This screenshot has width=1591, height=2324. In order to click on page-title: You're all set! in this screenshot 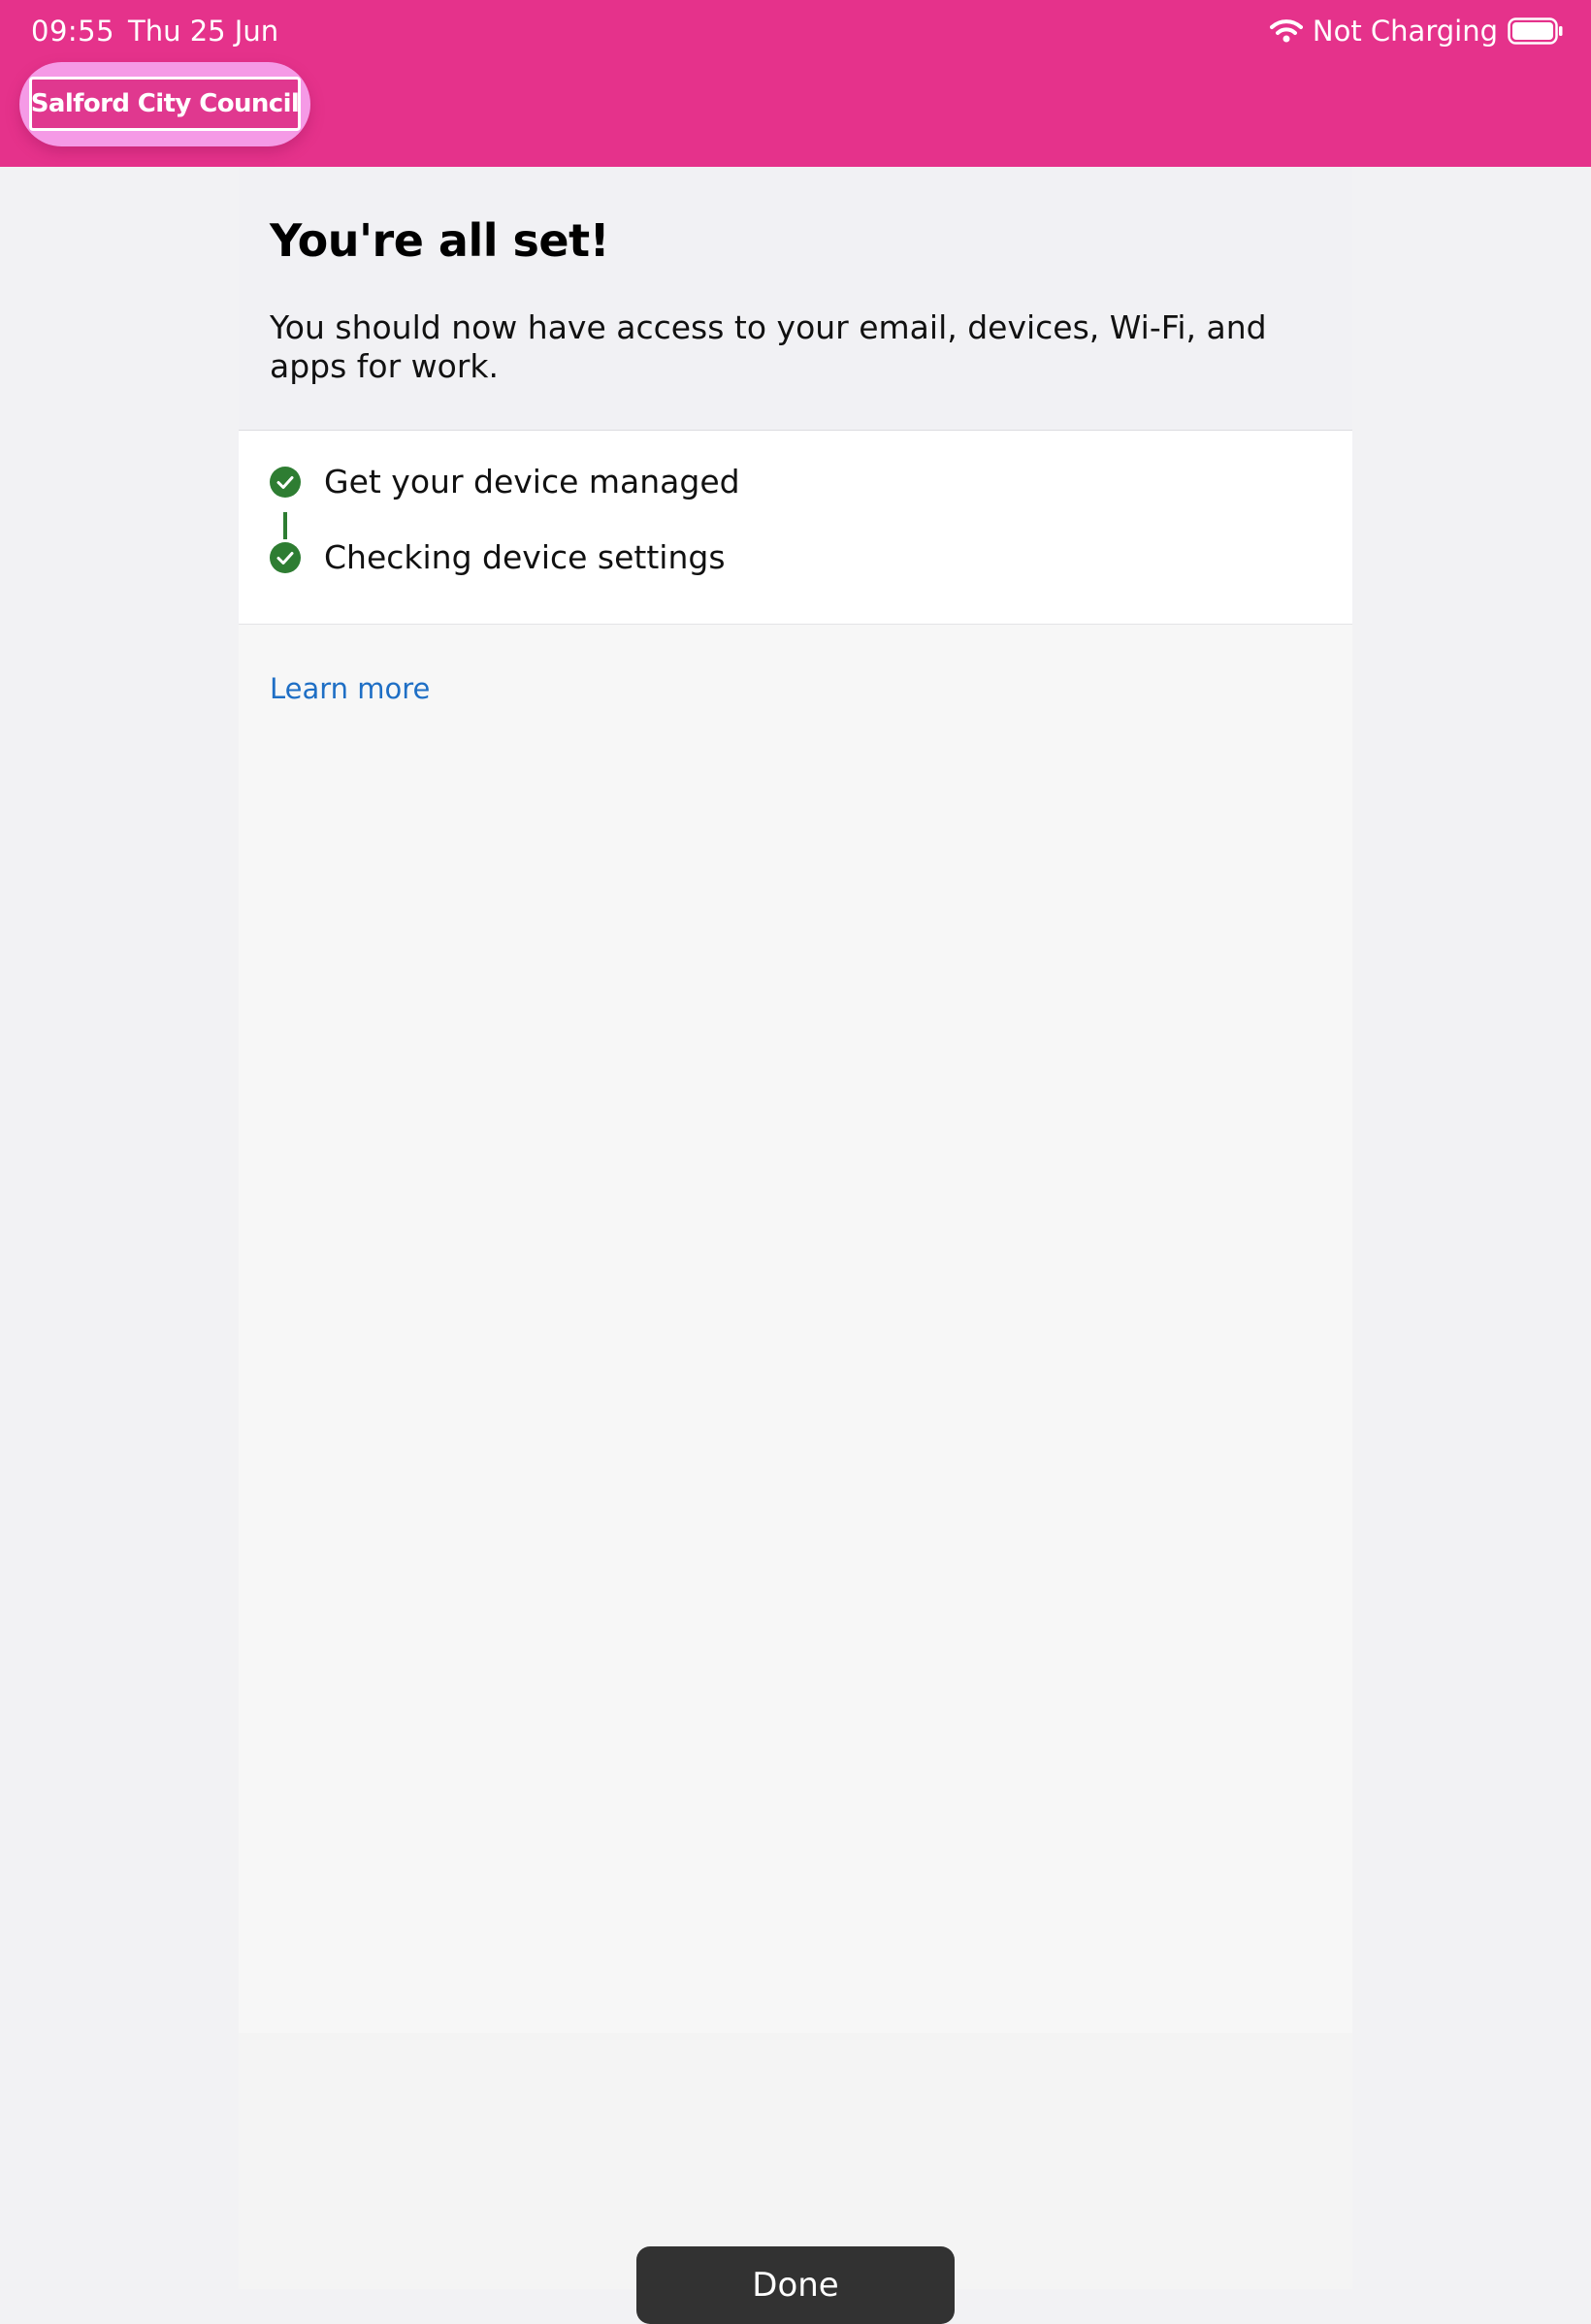, I will do `click(440, 240)`.